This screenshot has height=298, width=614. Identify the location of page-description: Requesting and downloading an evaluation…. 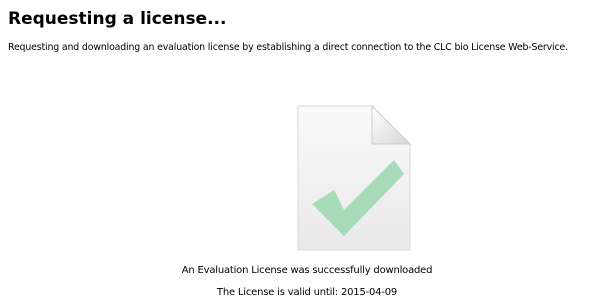
(288, 47).